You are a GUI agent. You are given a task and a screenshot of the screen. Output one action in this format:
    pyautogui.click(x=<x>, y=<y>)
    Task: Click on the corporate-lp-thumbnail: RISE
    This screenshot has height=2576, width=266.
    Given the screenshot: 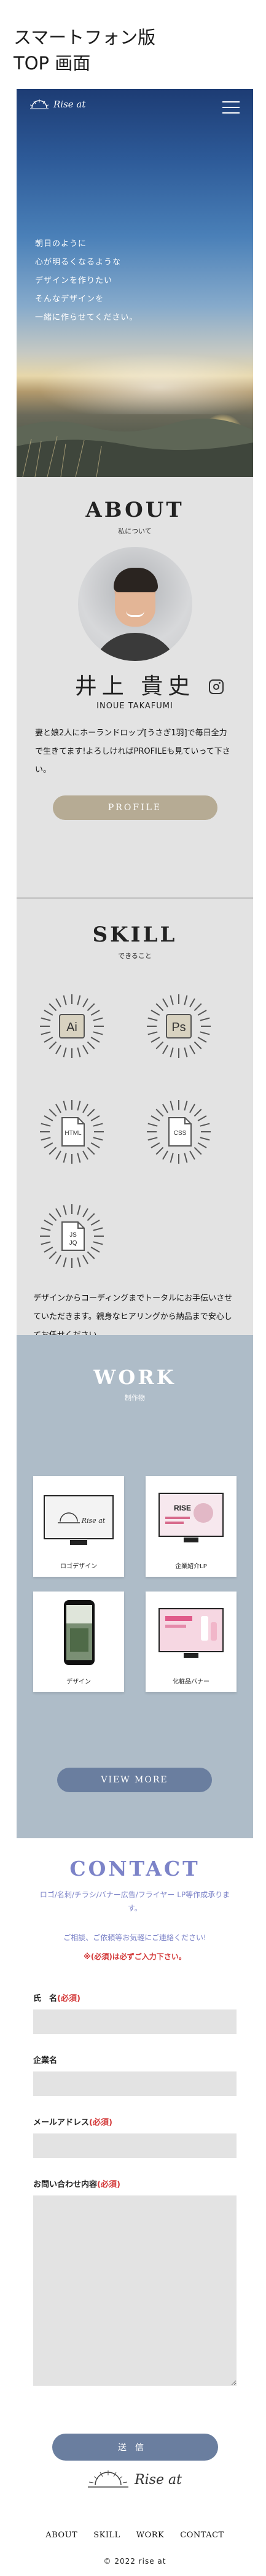 What is the action you would take?
    pyautogui.click(x=191, y=1519)
    